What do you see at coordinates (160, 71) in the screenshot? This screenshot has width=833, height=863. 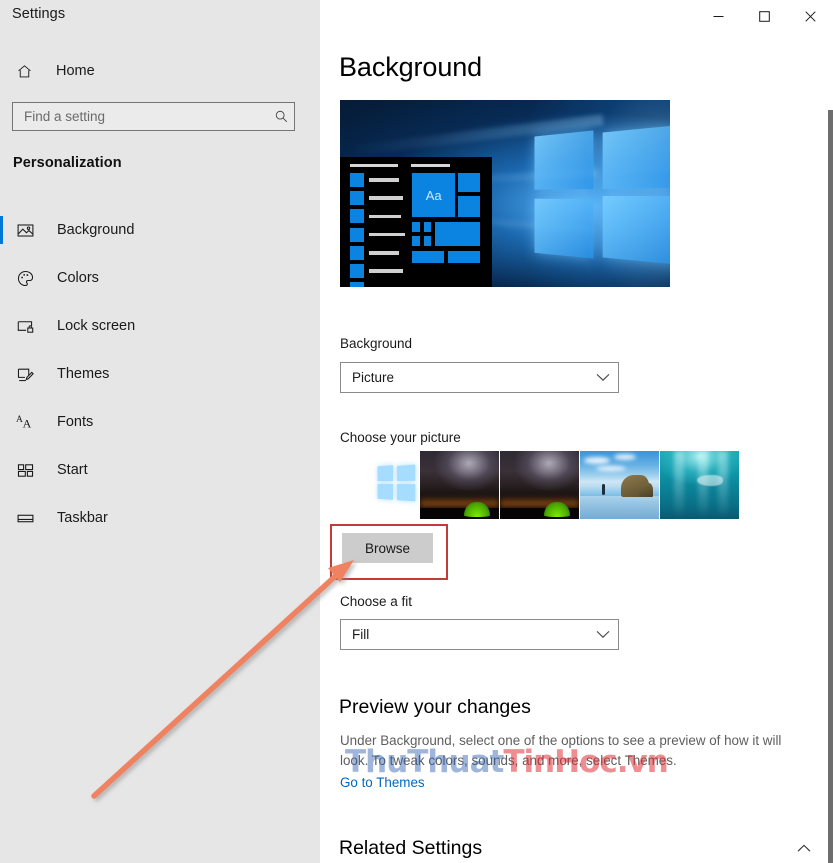 I see `sidebar-item-home: Home` at bounding box center [160, 71].